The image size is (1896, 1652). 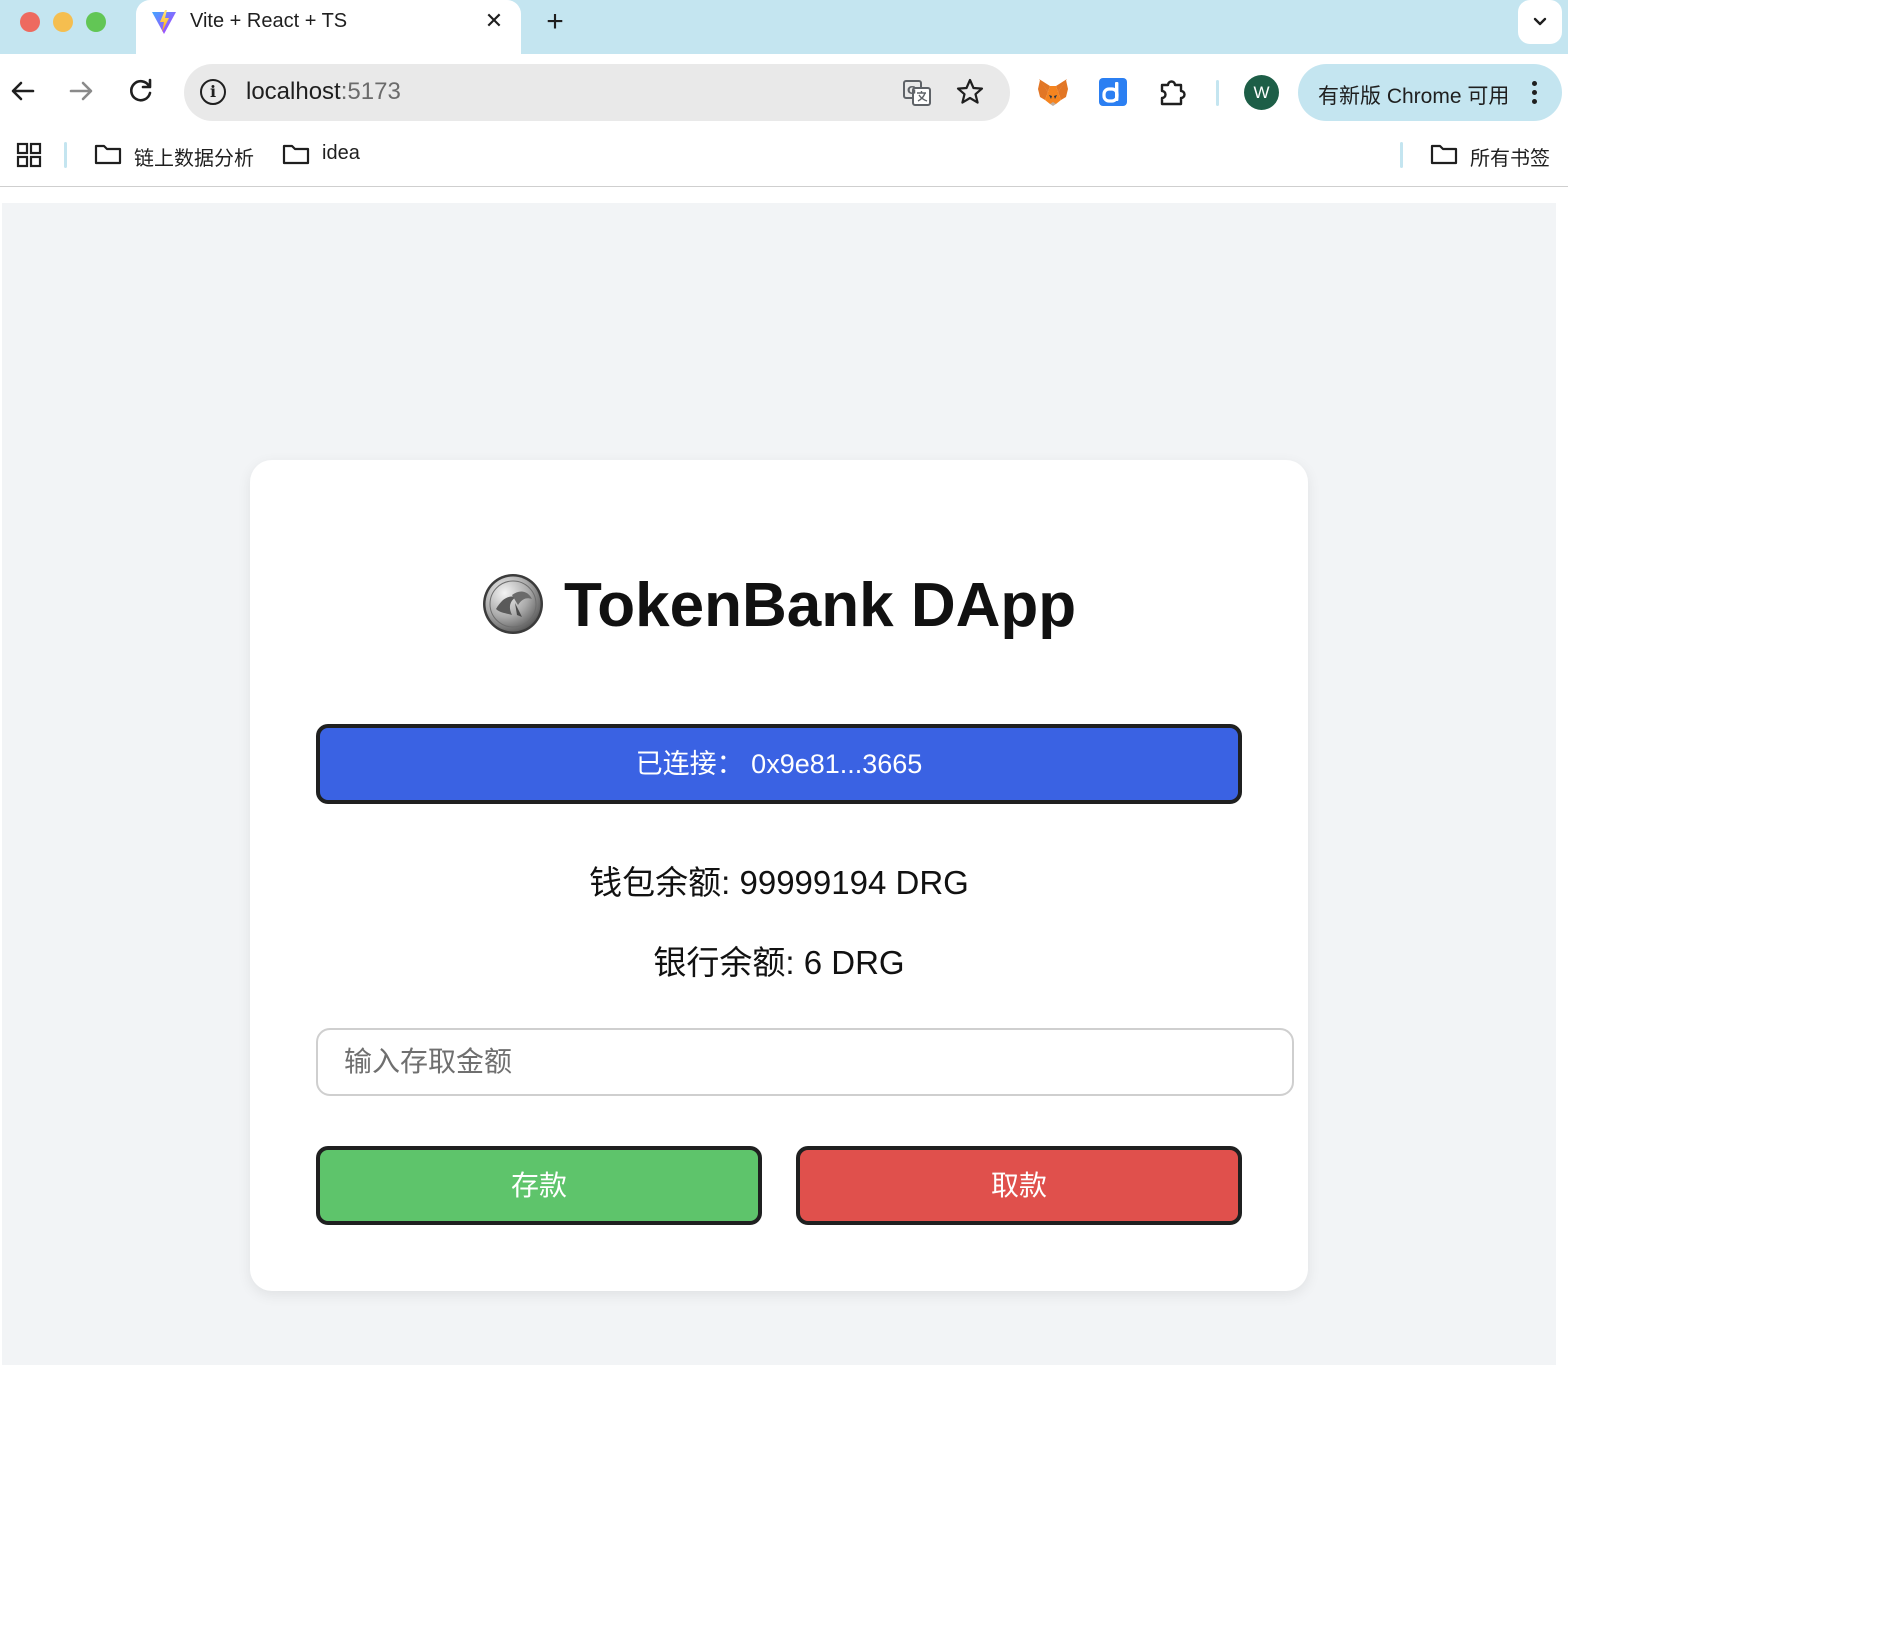 I want to click on close-window-button, so click(x=30, y=22).